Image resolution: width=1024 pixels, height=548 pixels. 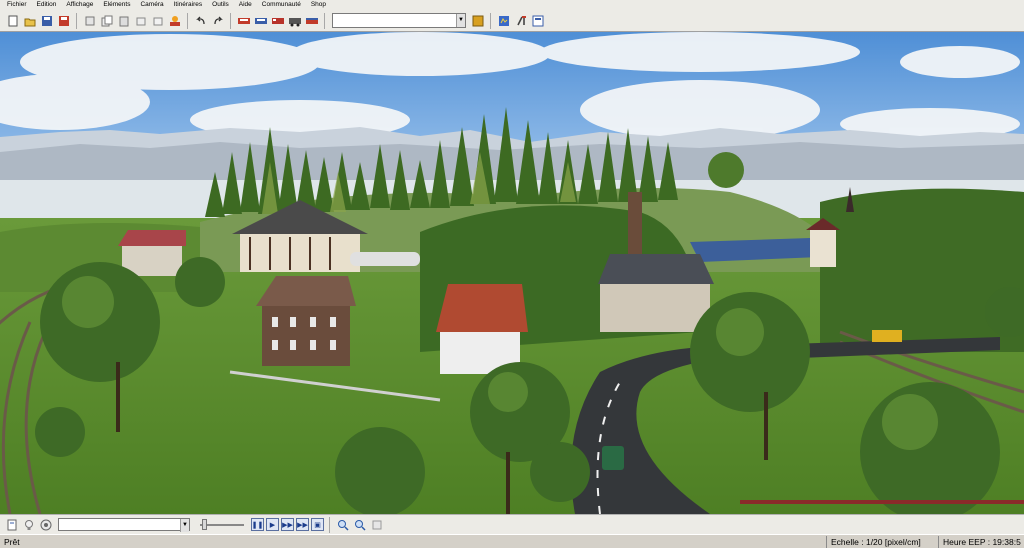 What do you see at coordinates (613, 458) in the screenshot?
I see `green-car` at bounding box center [613, 458].